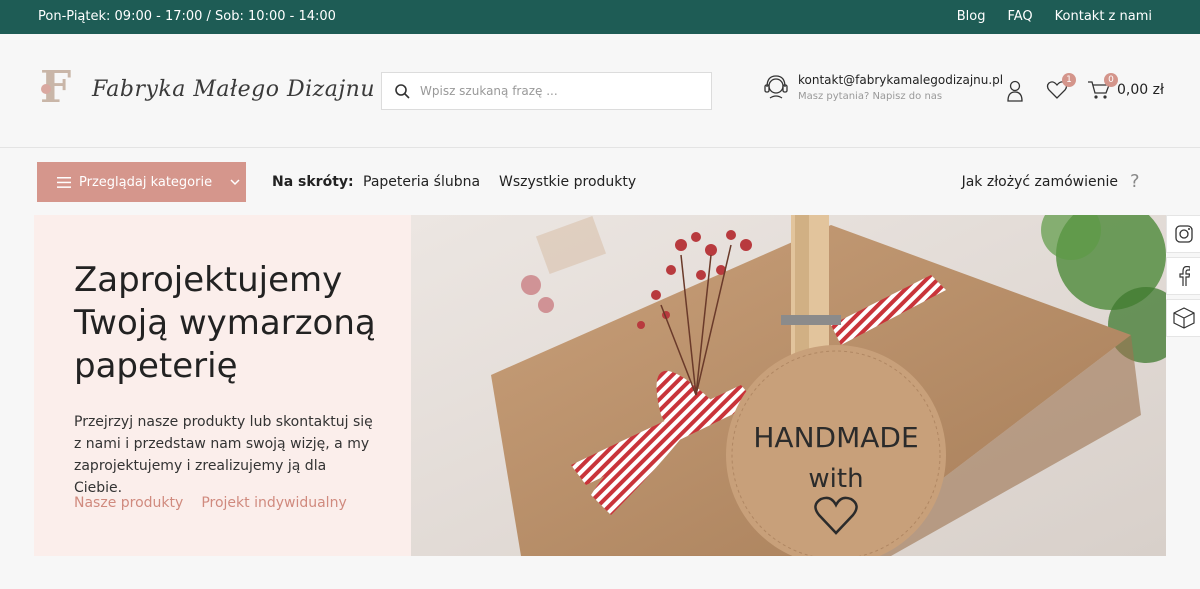 This screenshot has width=1200, height=589. Describe the element at coordinates (235, 182) in the screenshot. I see `chevron-down-icon` at that location.